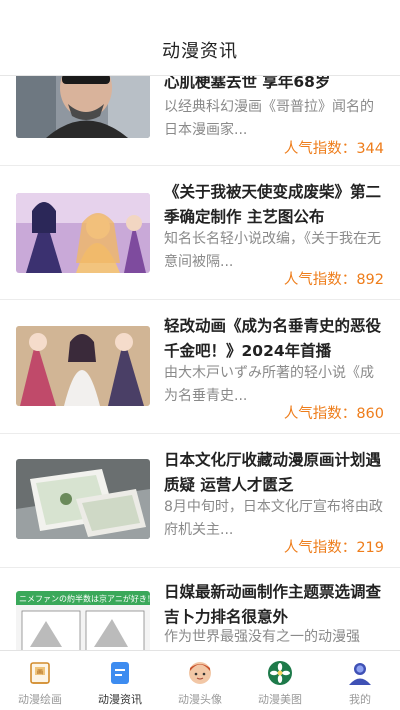 The height and width of the screenshot is (710, 400). I want to click on tab-label: 动漫头像, so click(200, 699).